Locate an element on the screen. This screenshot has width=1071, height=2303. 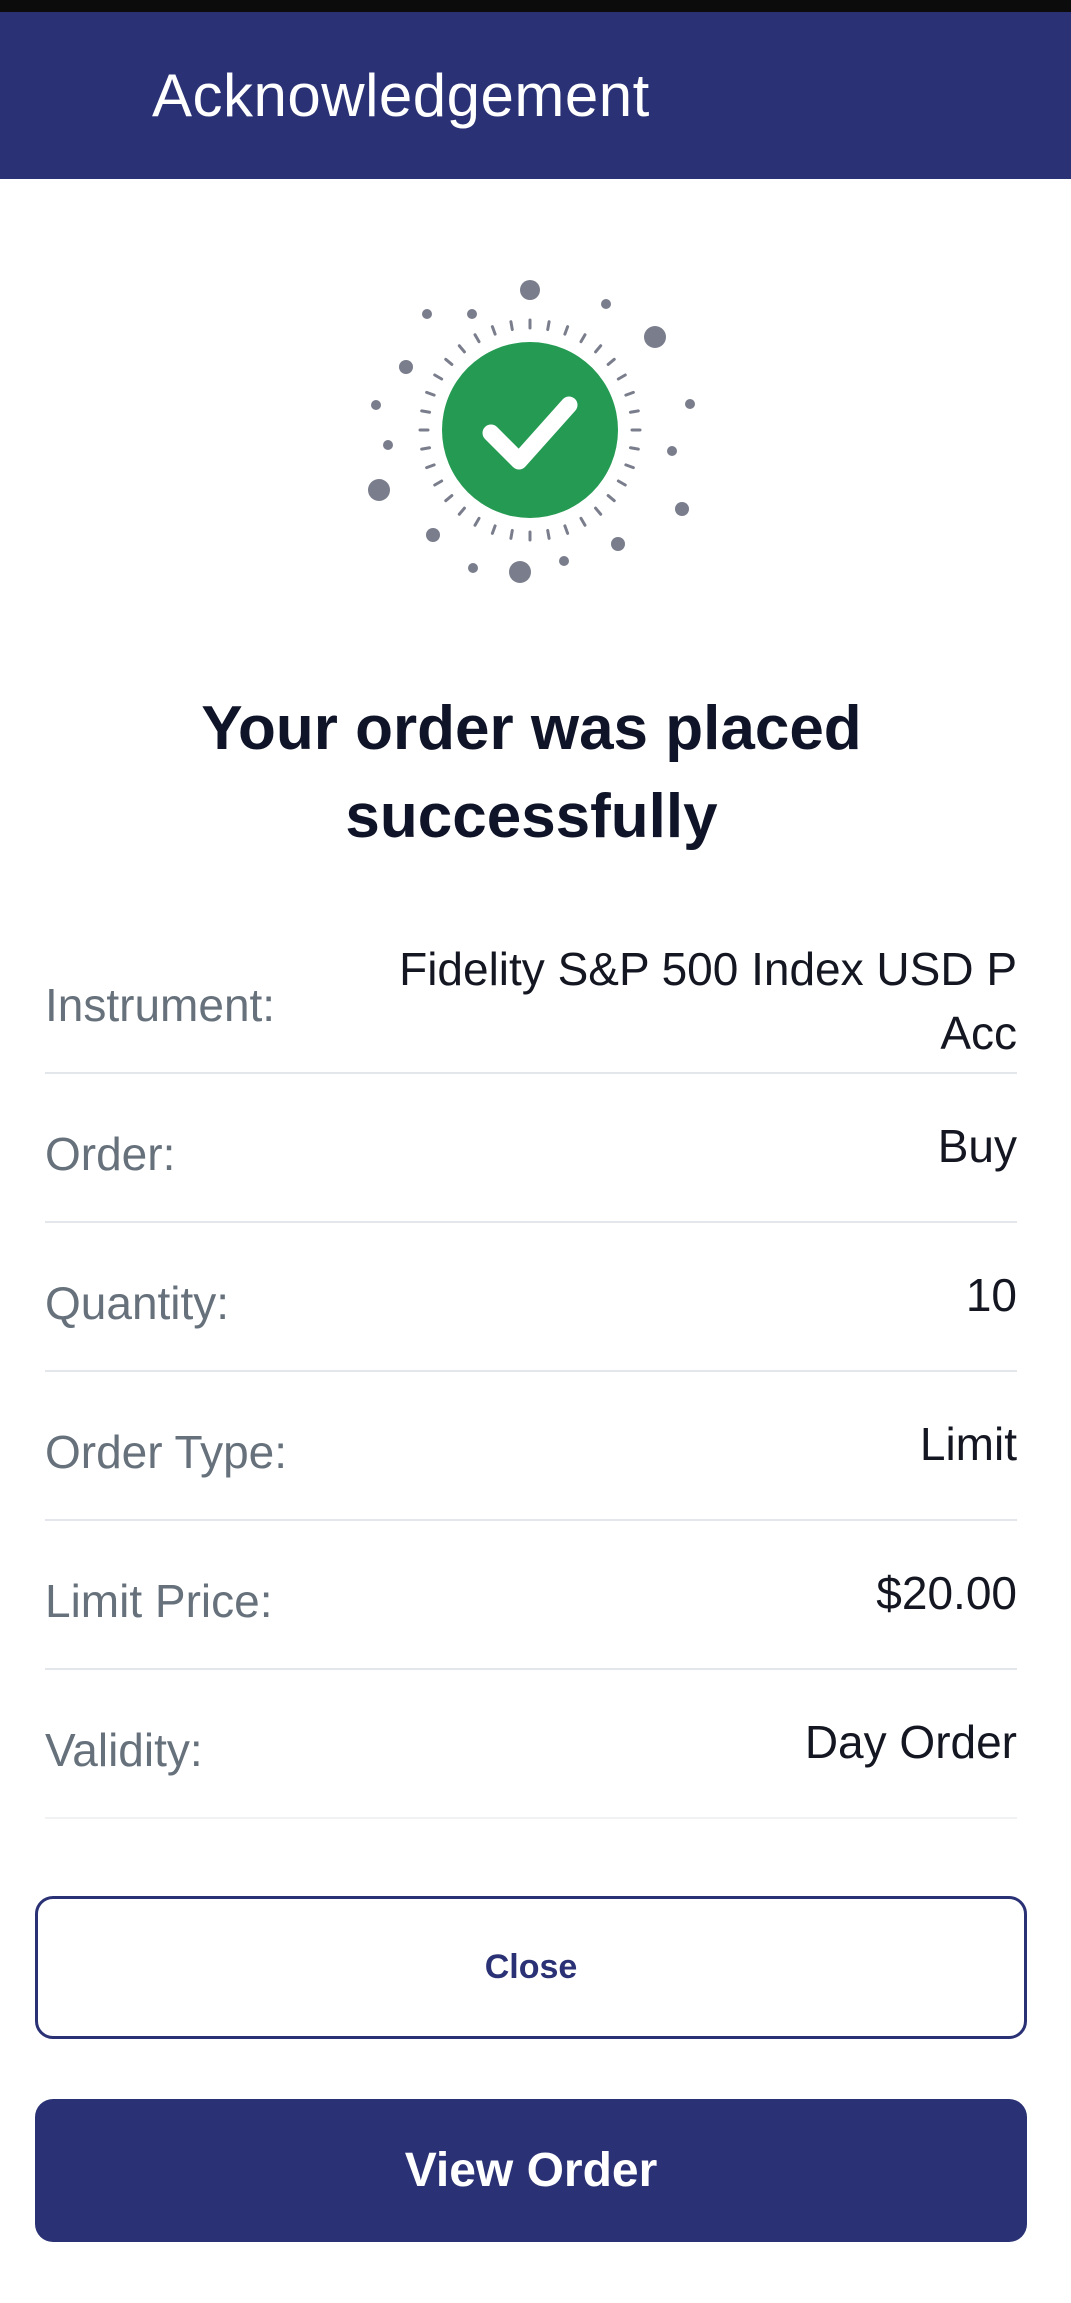
detail-label: Validity: is located at coordinates (124, 1750).